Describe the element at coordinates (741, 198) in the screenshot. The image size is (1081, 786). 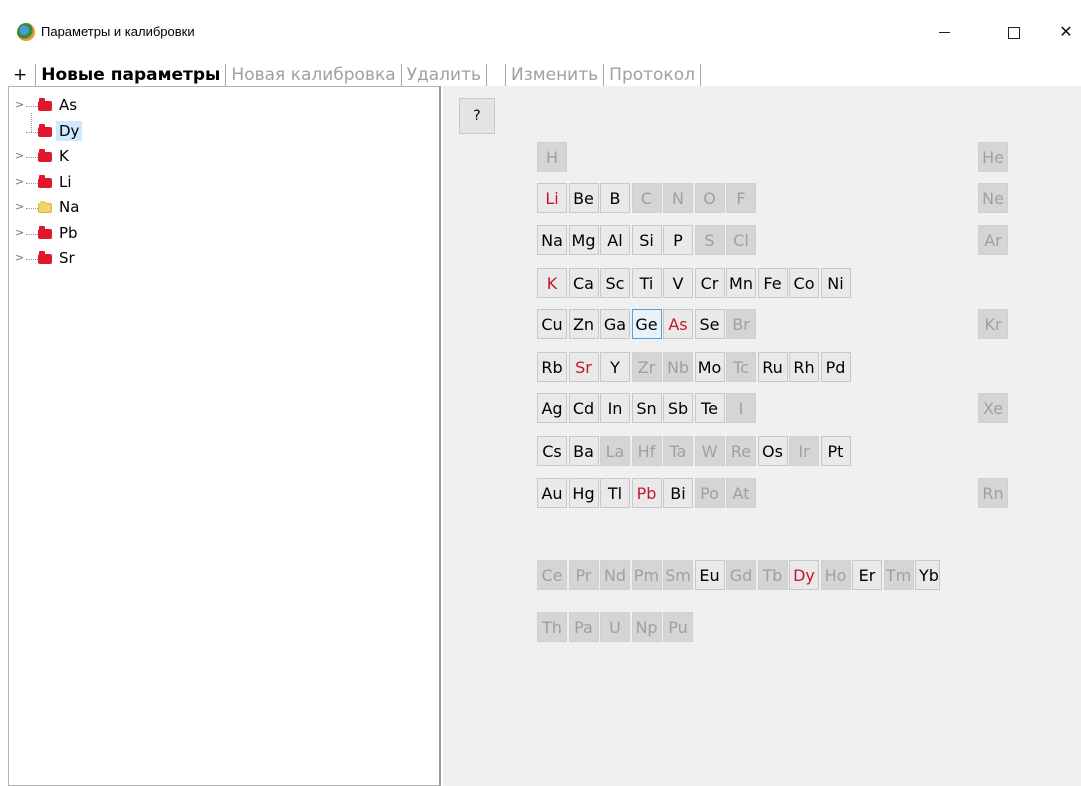
I see `element-f: F` at that location.